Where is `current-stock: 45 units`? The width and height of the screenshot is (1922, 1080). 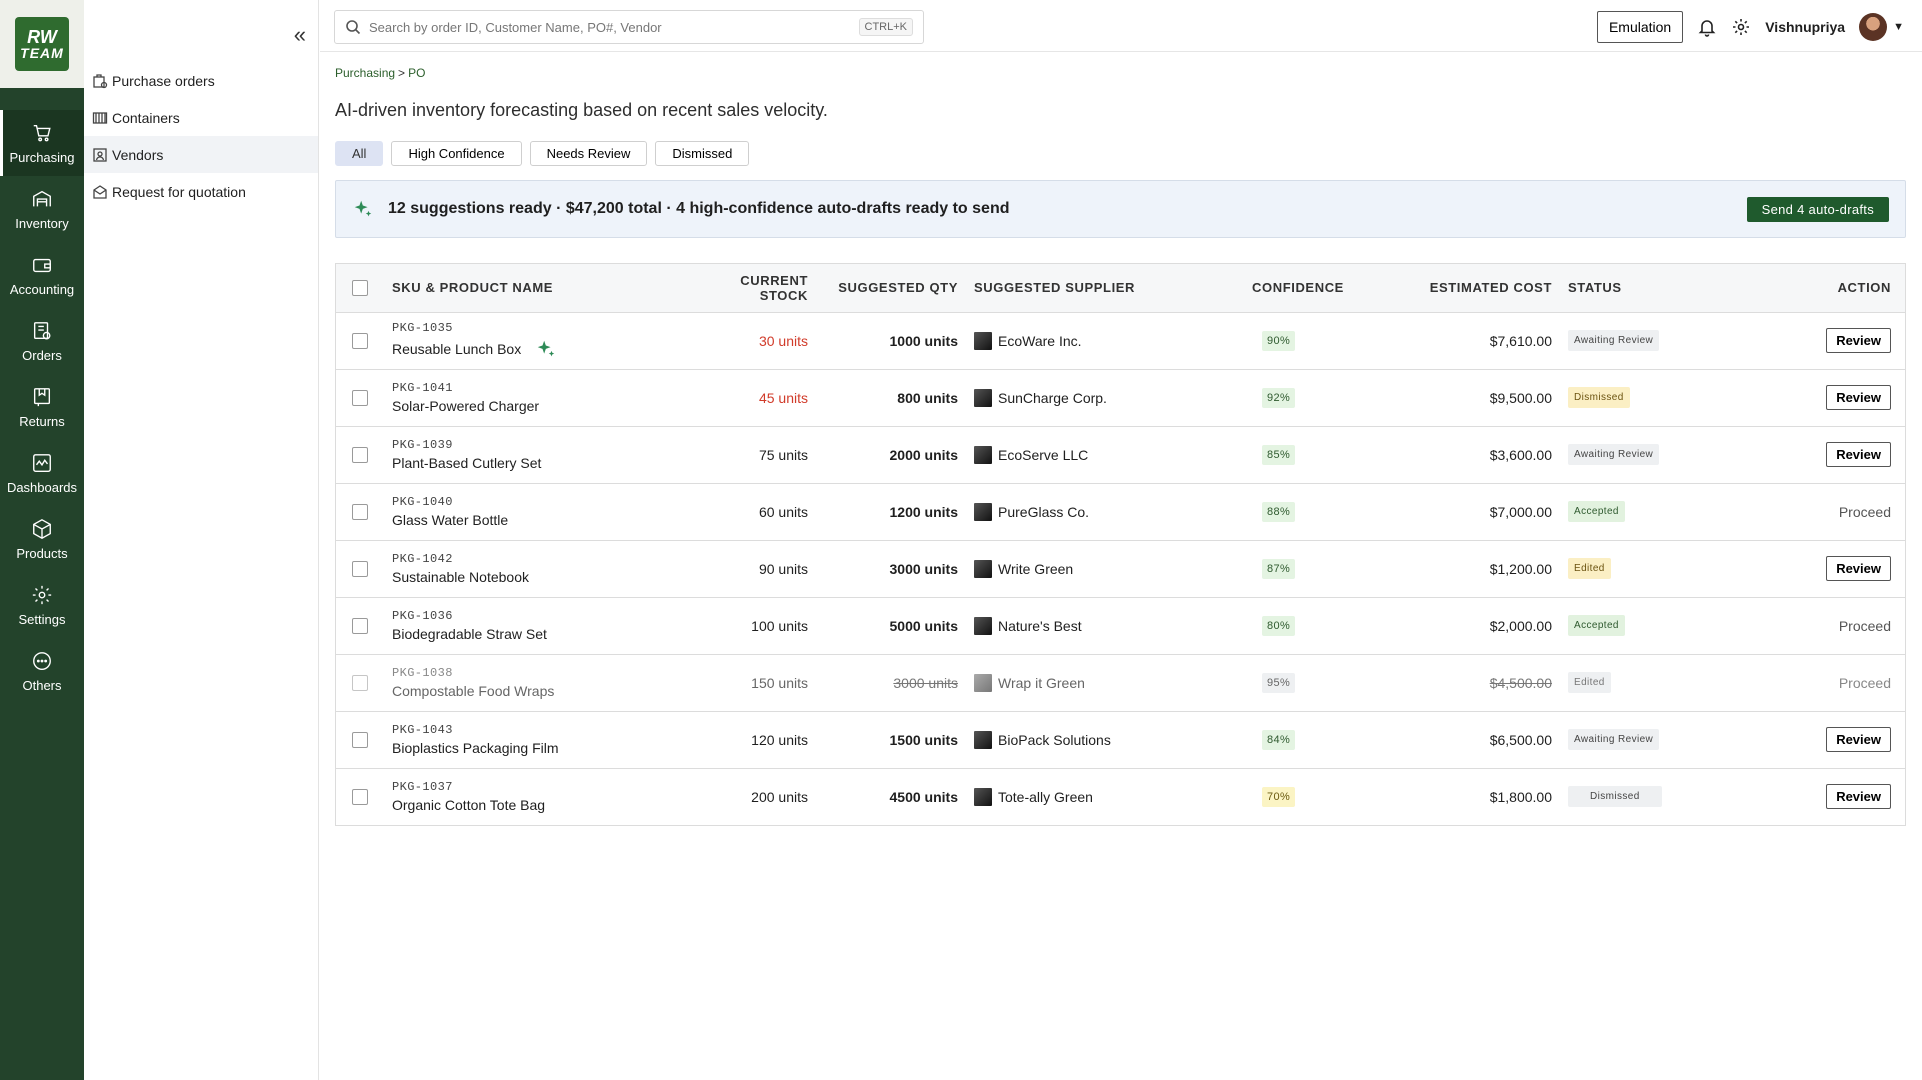 current-stock: 45 units is located at coordinates (753, 398).